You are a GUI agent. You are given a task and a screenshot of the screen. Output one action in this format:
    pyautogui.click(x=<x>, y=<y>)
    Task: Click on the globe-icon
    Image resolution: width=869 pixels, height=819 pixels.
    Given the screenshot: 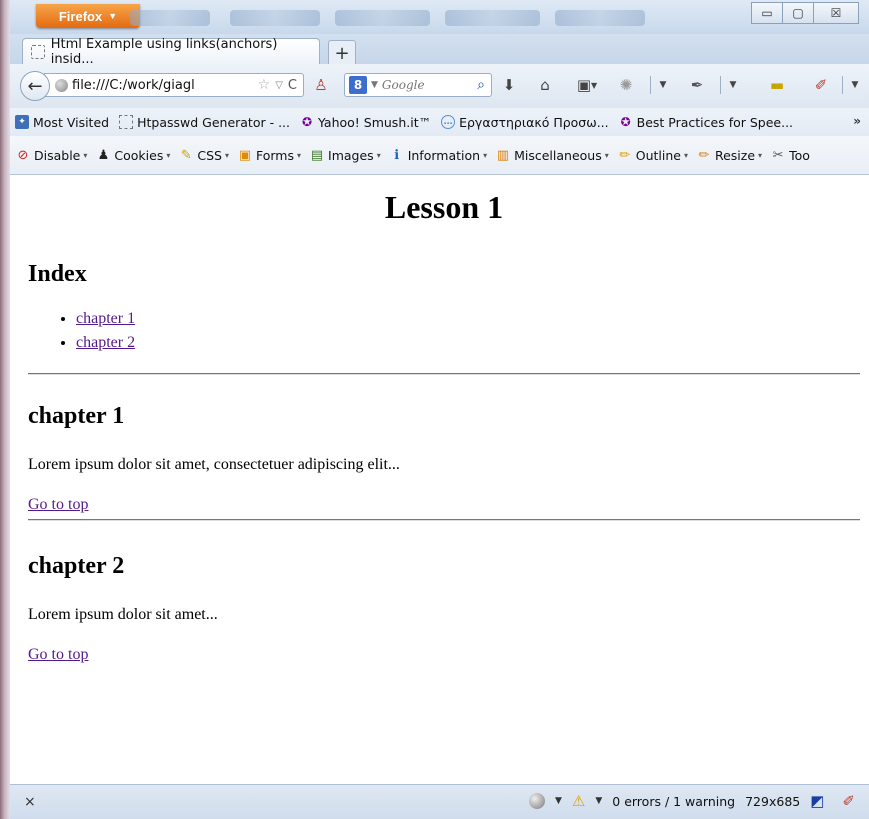 What is the action you would take?
    pyautogui.click(x=536, y=801)
    